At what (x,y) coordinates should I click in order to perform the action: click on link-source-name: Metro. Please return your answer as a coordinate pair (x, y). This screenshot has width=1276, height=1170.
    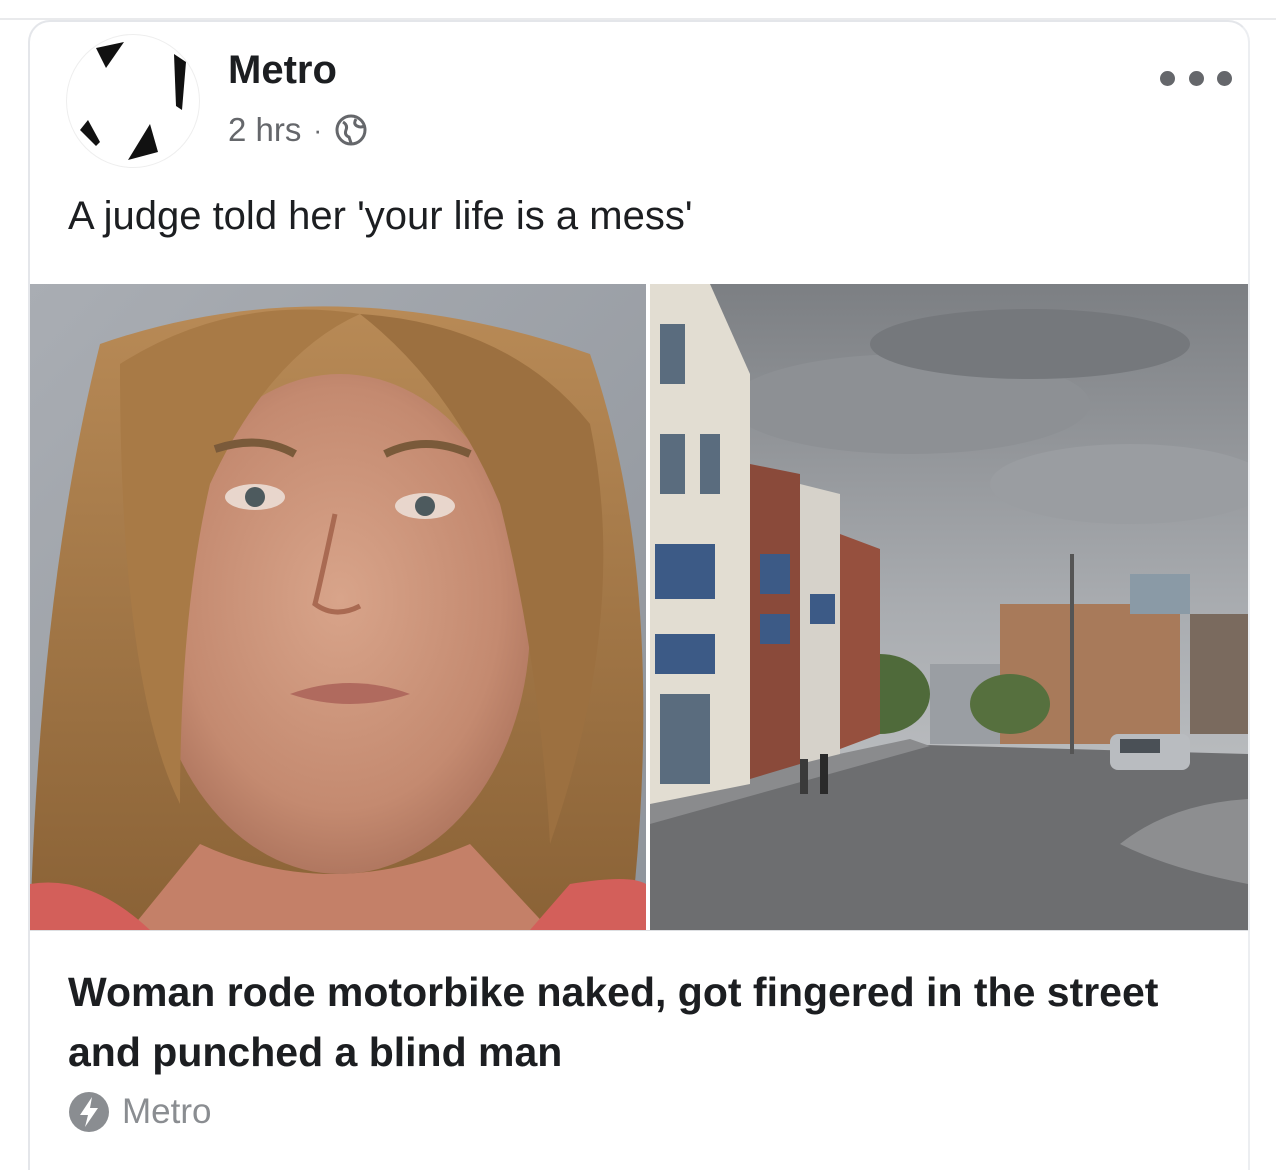
    Looking at the image, I should click on (167, 1111).